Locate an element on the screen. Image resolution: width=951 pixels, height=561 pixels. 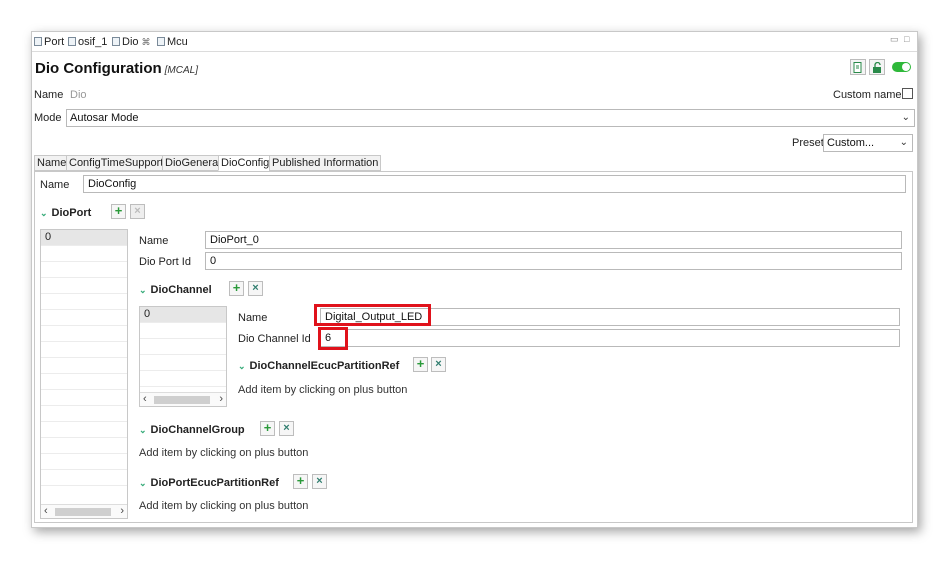
tab-dio: Dio ⌘ is located at coordinates (131, 42).